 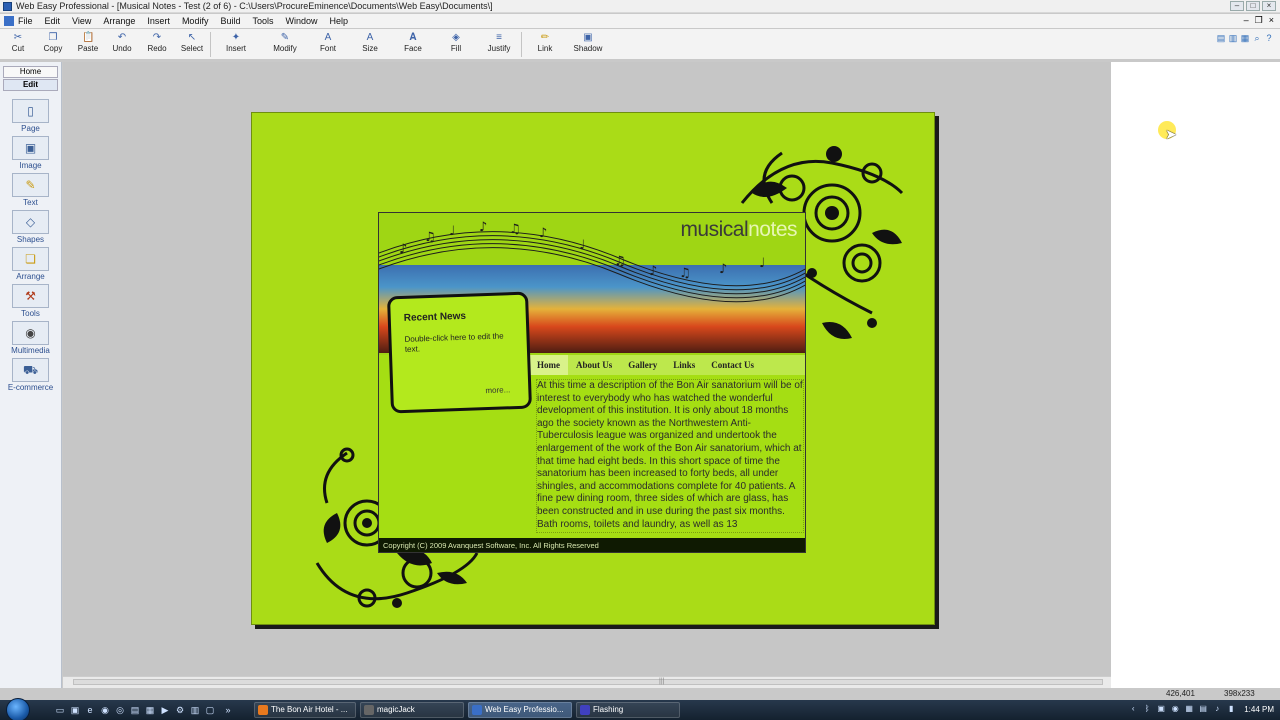 What do you see at coordinates (30, 376) in the screenshot?
I see `sidebar-item-ecommerce: ⛟ E-commerce` at bounding box center [30, 376].